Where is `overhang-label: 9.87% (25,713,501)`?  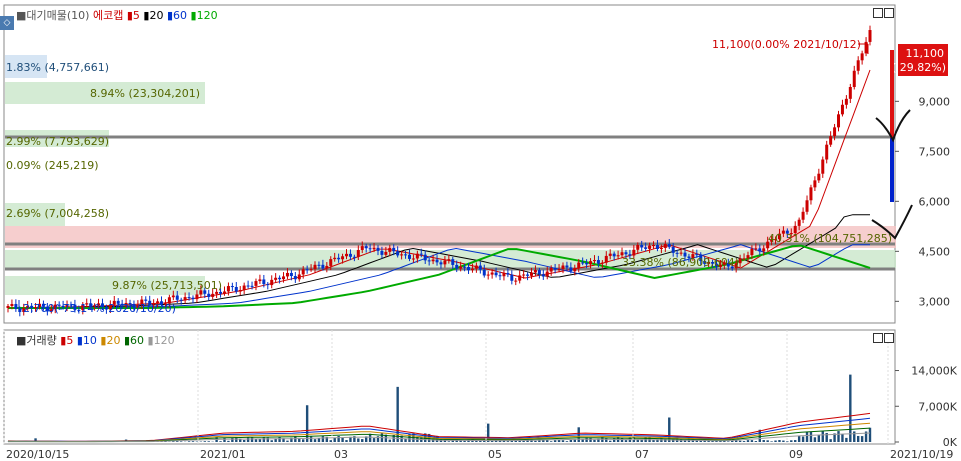
overhang-label: 9.87% (25,713,501) is located at coordinates (167, 285).